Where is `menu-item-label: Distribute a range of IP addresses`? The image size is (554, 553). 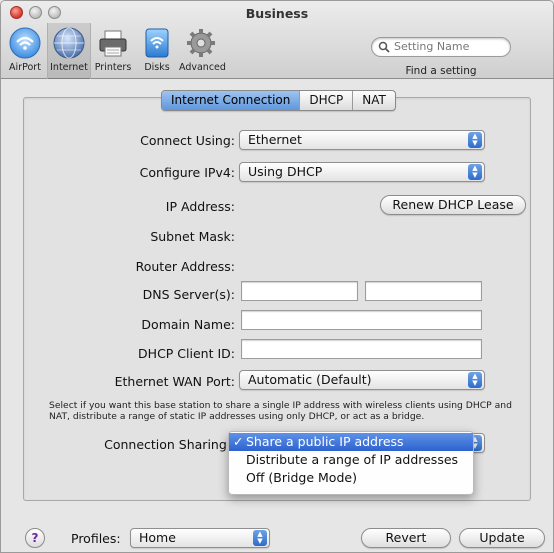
menu-item-label: Distribute a range of IP addresses is located at coordinates (352, 459).